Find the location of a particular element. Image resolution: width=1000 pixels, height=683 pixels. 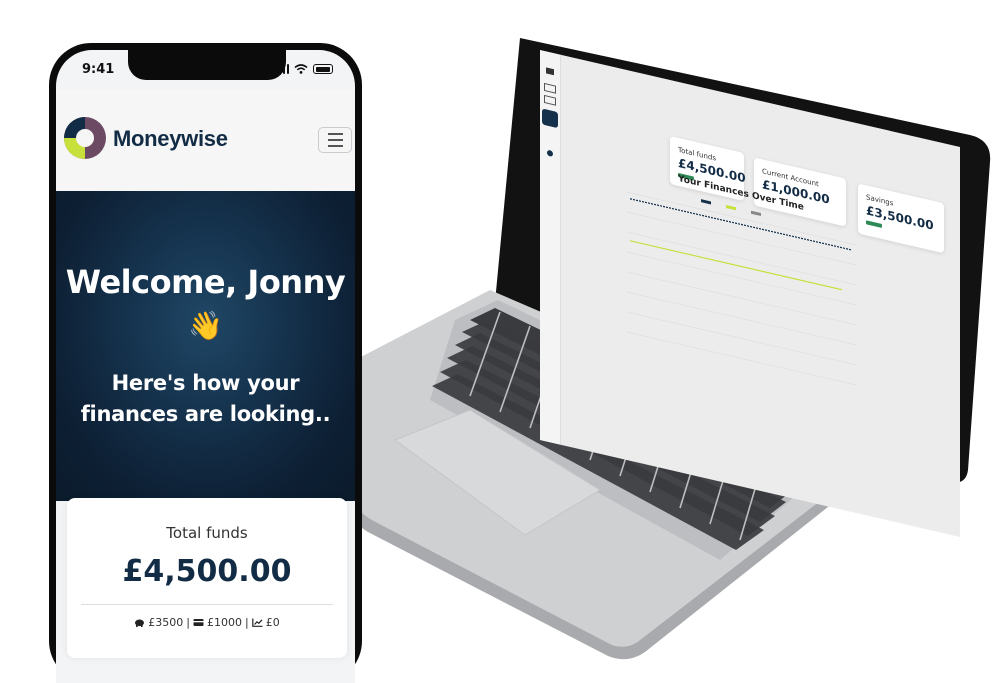

piggy-bank-icon is located at coordinates (140, 623).